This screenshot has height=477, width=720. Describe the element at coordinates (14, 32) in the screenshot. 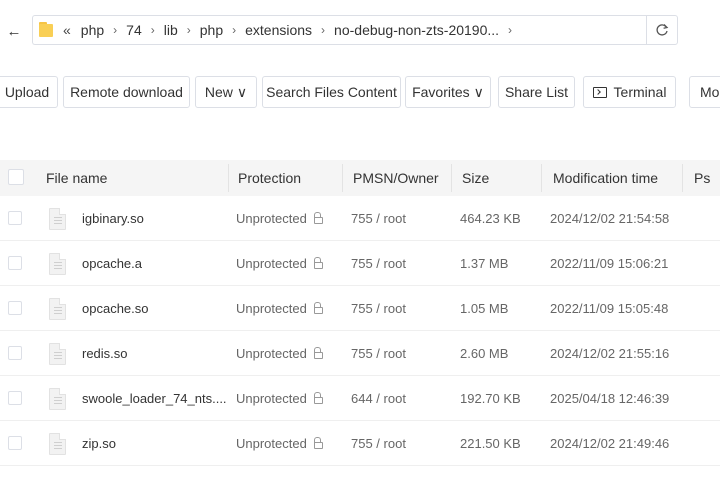

I see `back-arrow-icon: ←` at that location.